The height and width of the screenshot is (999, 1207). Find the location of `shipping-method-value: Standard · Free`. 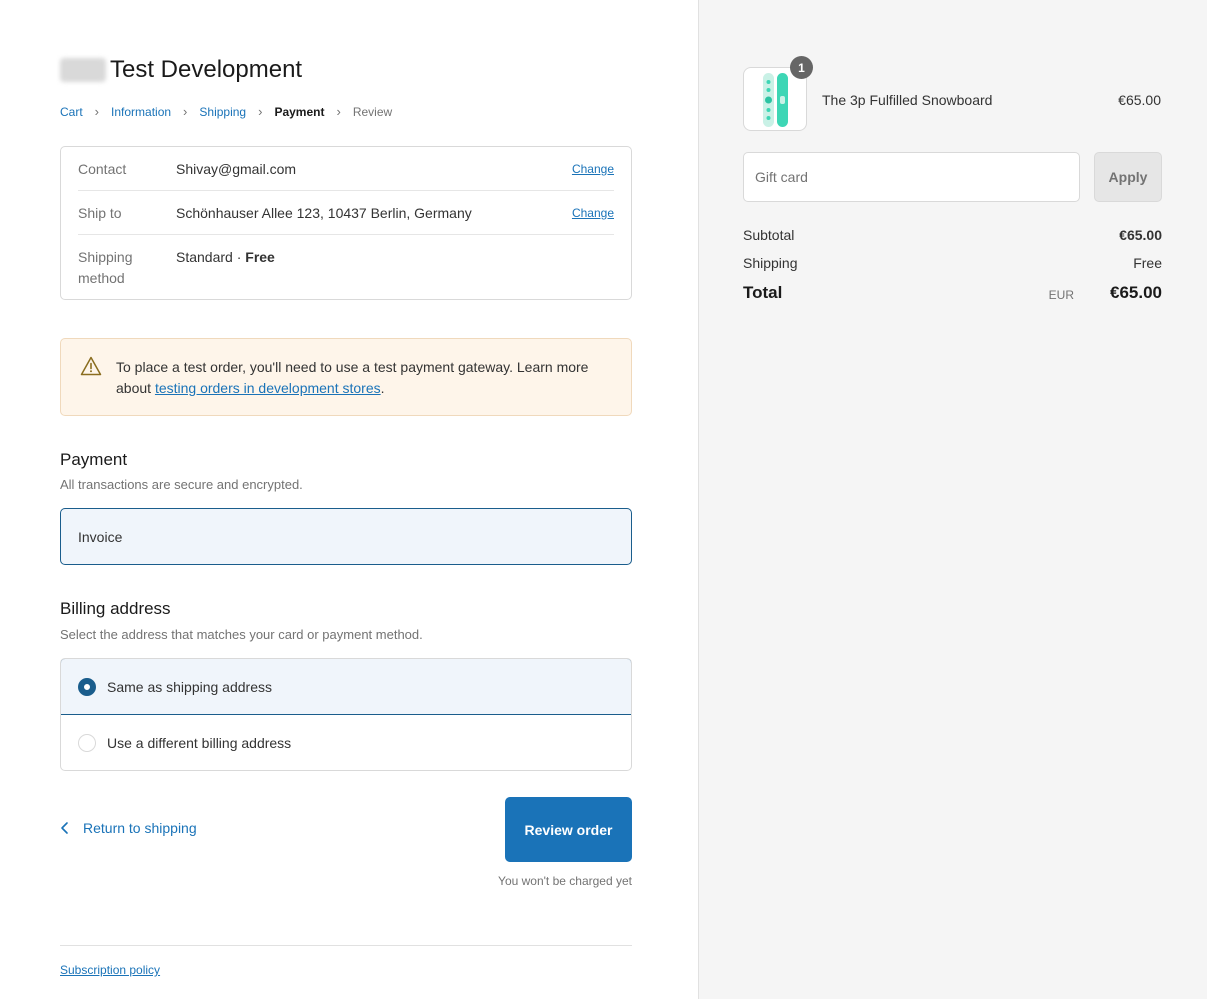

shipping-method-value: Standard · Free is located at coordinates (225, 257).